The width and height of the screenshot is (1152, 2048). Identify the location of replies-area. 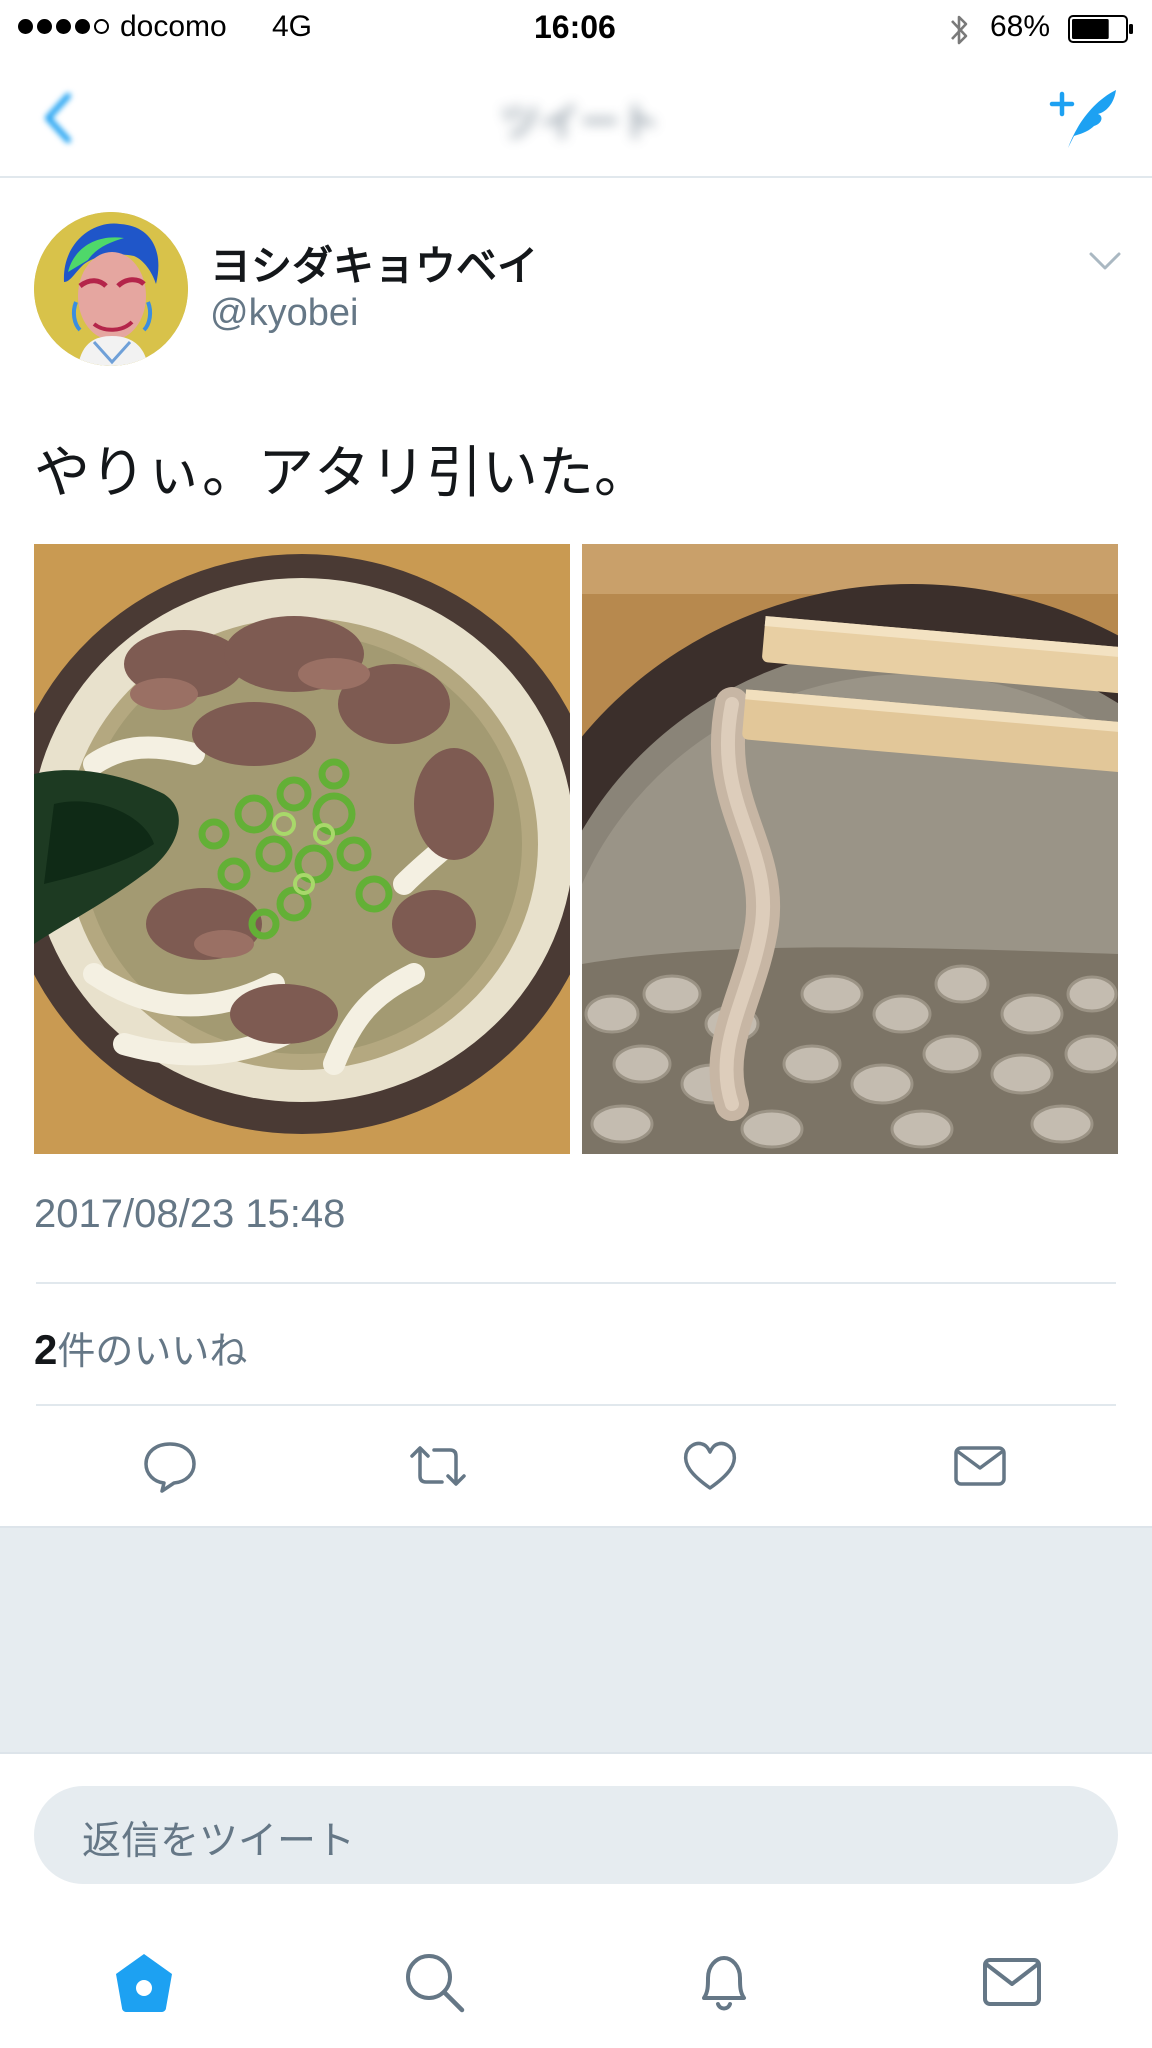
(576, 1640).